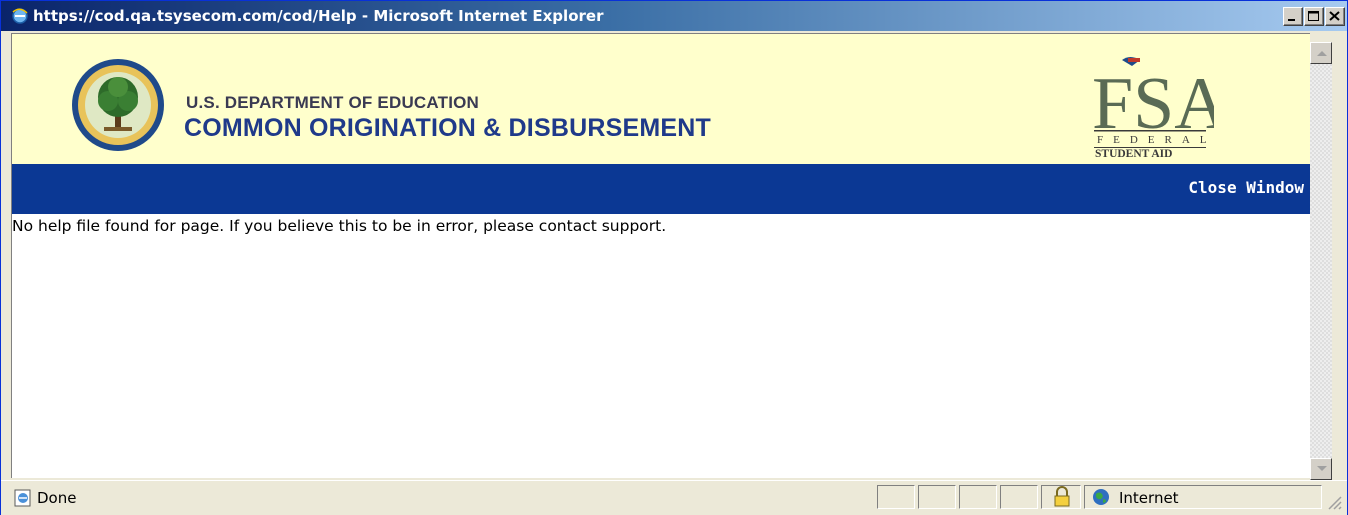 The image size is (1348, 515). What do you see at coordinates (661, 189) in the screenshot?
I see `nav-bar: Close Window` at bounding box center [661, 189].